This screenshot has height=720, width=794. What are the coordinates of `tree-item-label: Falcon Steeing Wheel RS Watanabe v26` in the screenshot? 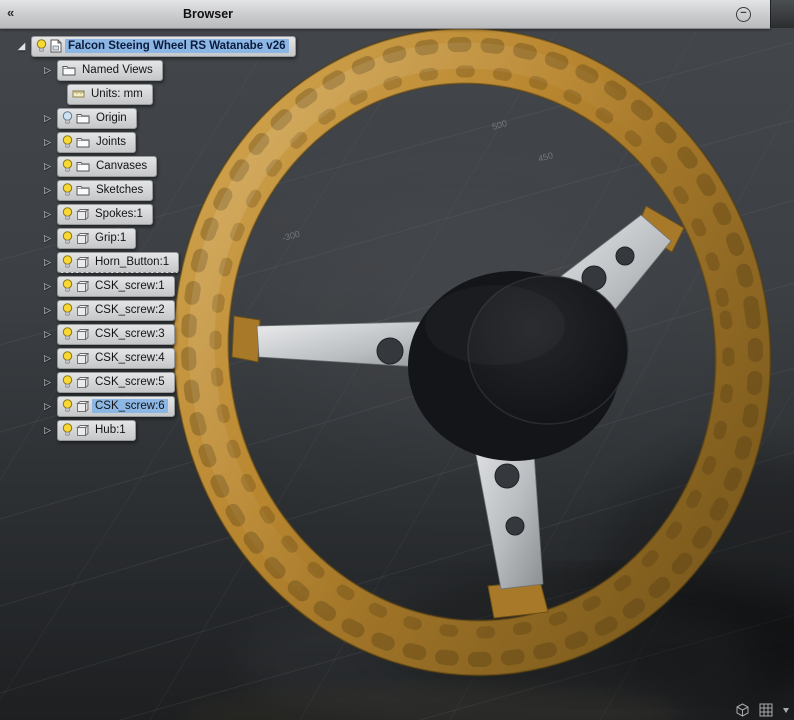 It's located at (177, 46).